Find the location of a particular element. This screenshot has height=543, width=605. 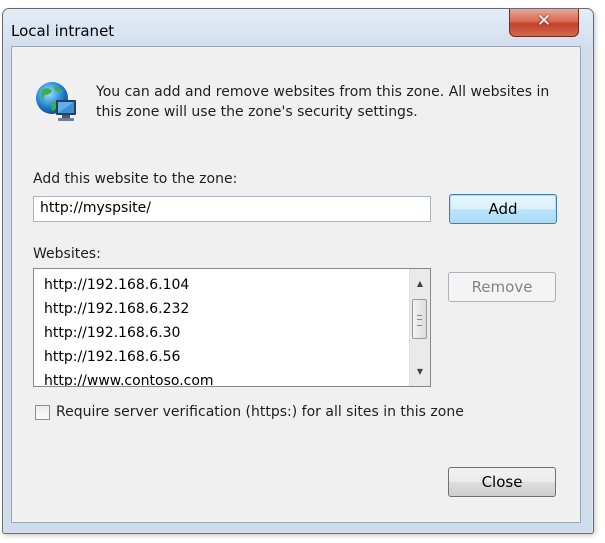

website-list-item: http://www.contoso.com is located at coordinates (129, 379).